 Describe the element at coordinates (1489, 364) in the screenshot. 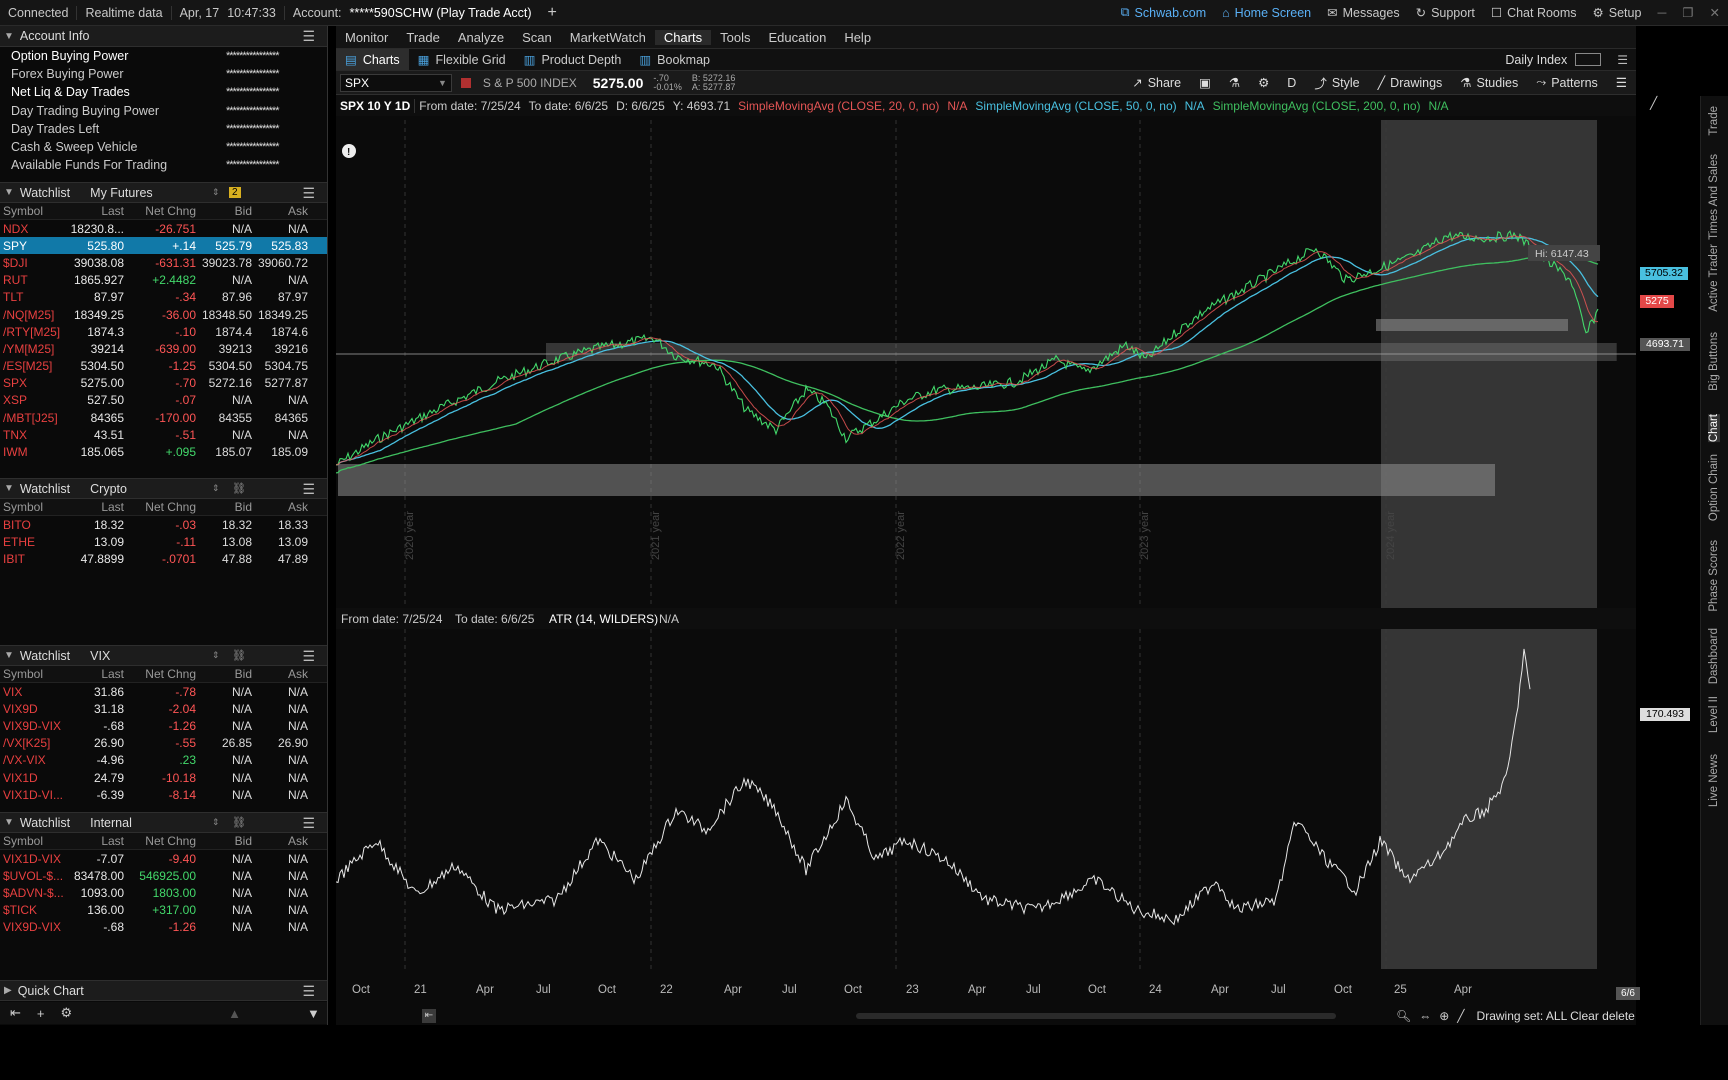

I see `selected-range-upper` at that location.